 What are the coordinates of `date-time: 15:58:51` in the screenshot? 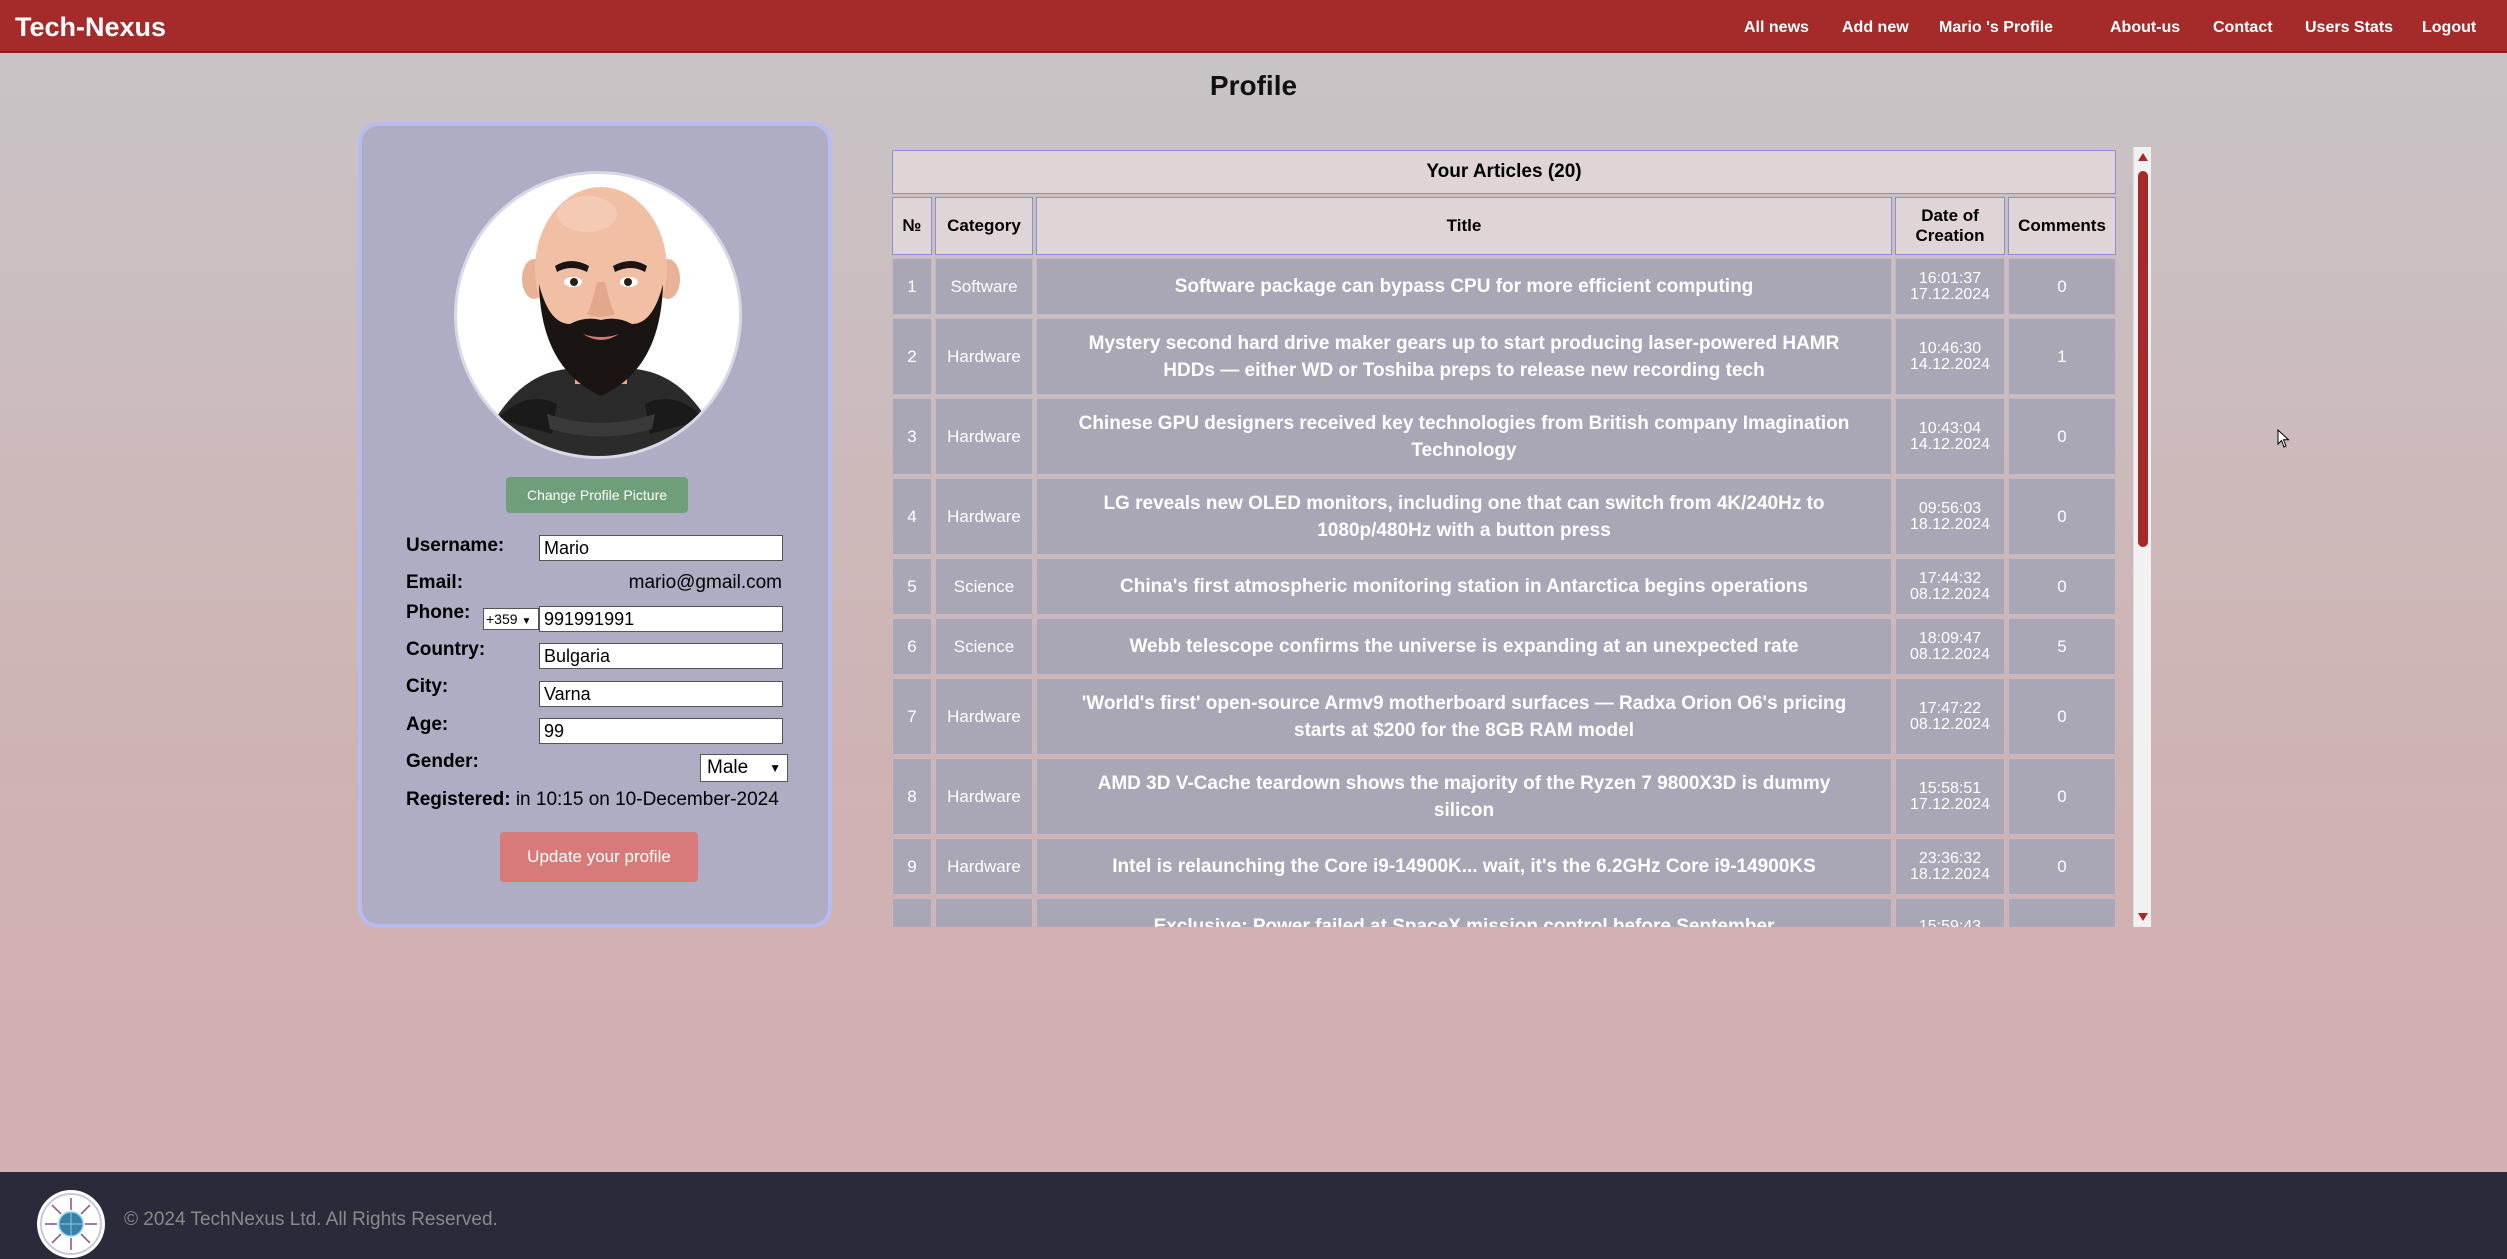 It's located at (1950, 788).